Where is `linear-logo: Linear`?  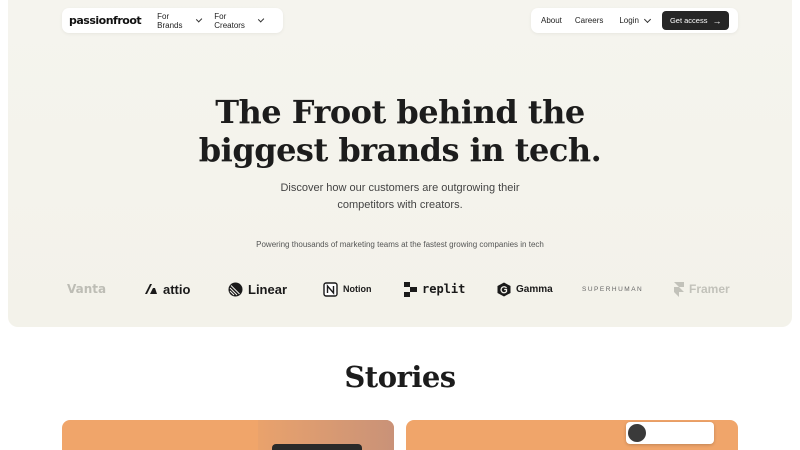
linear-logo: Linear is located at coordinates (257, 289).